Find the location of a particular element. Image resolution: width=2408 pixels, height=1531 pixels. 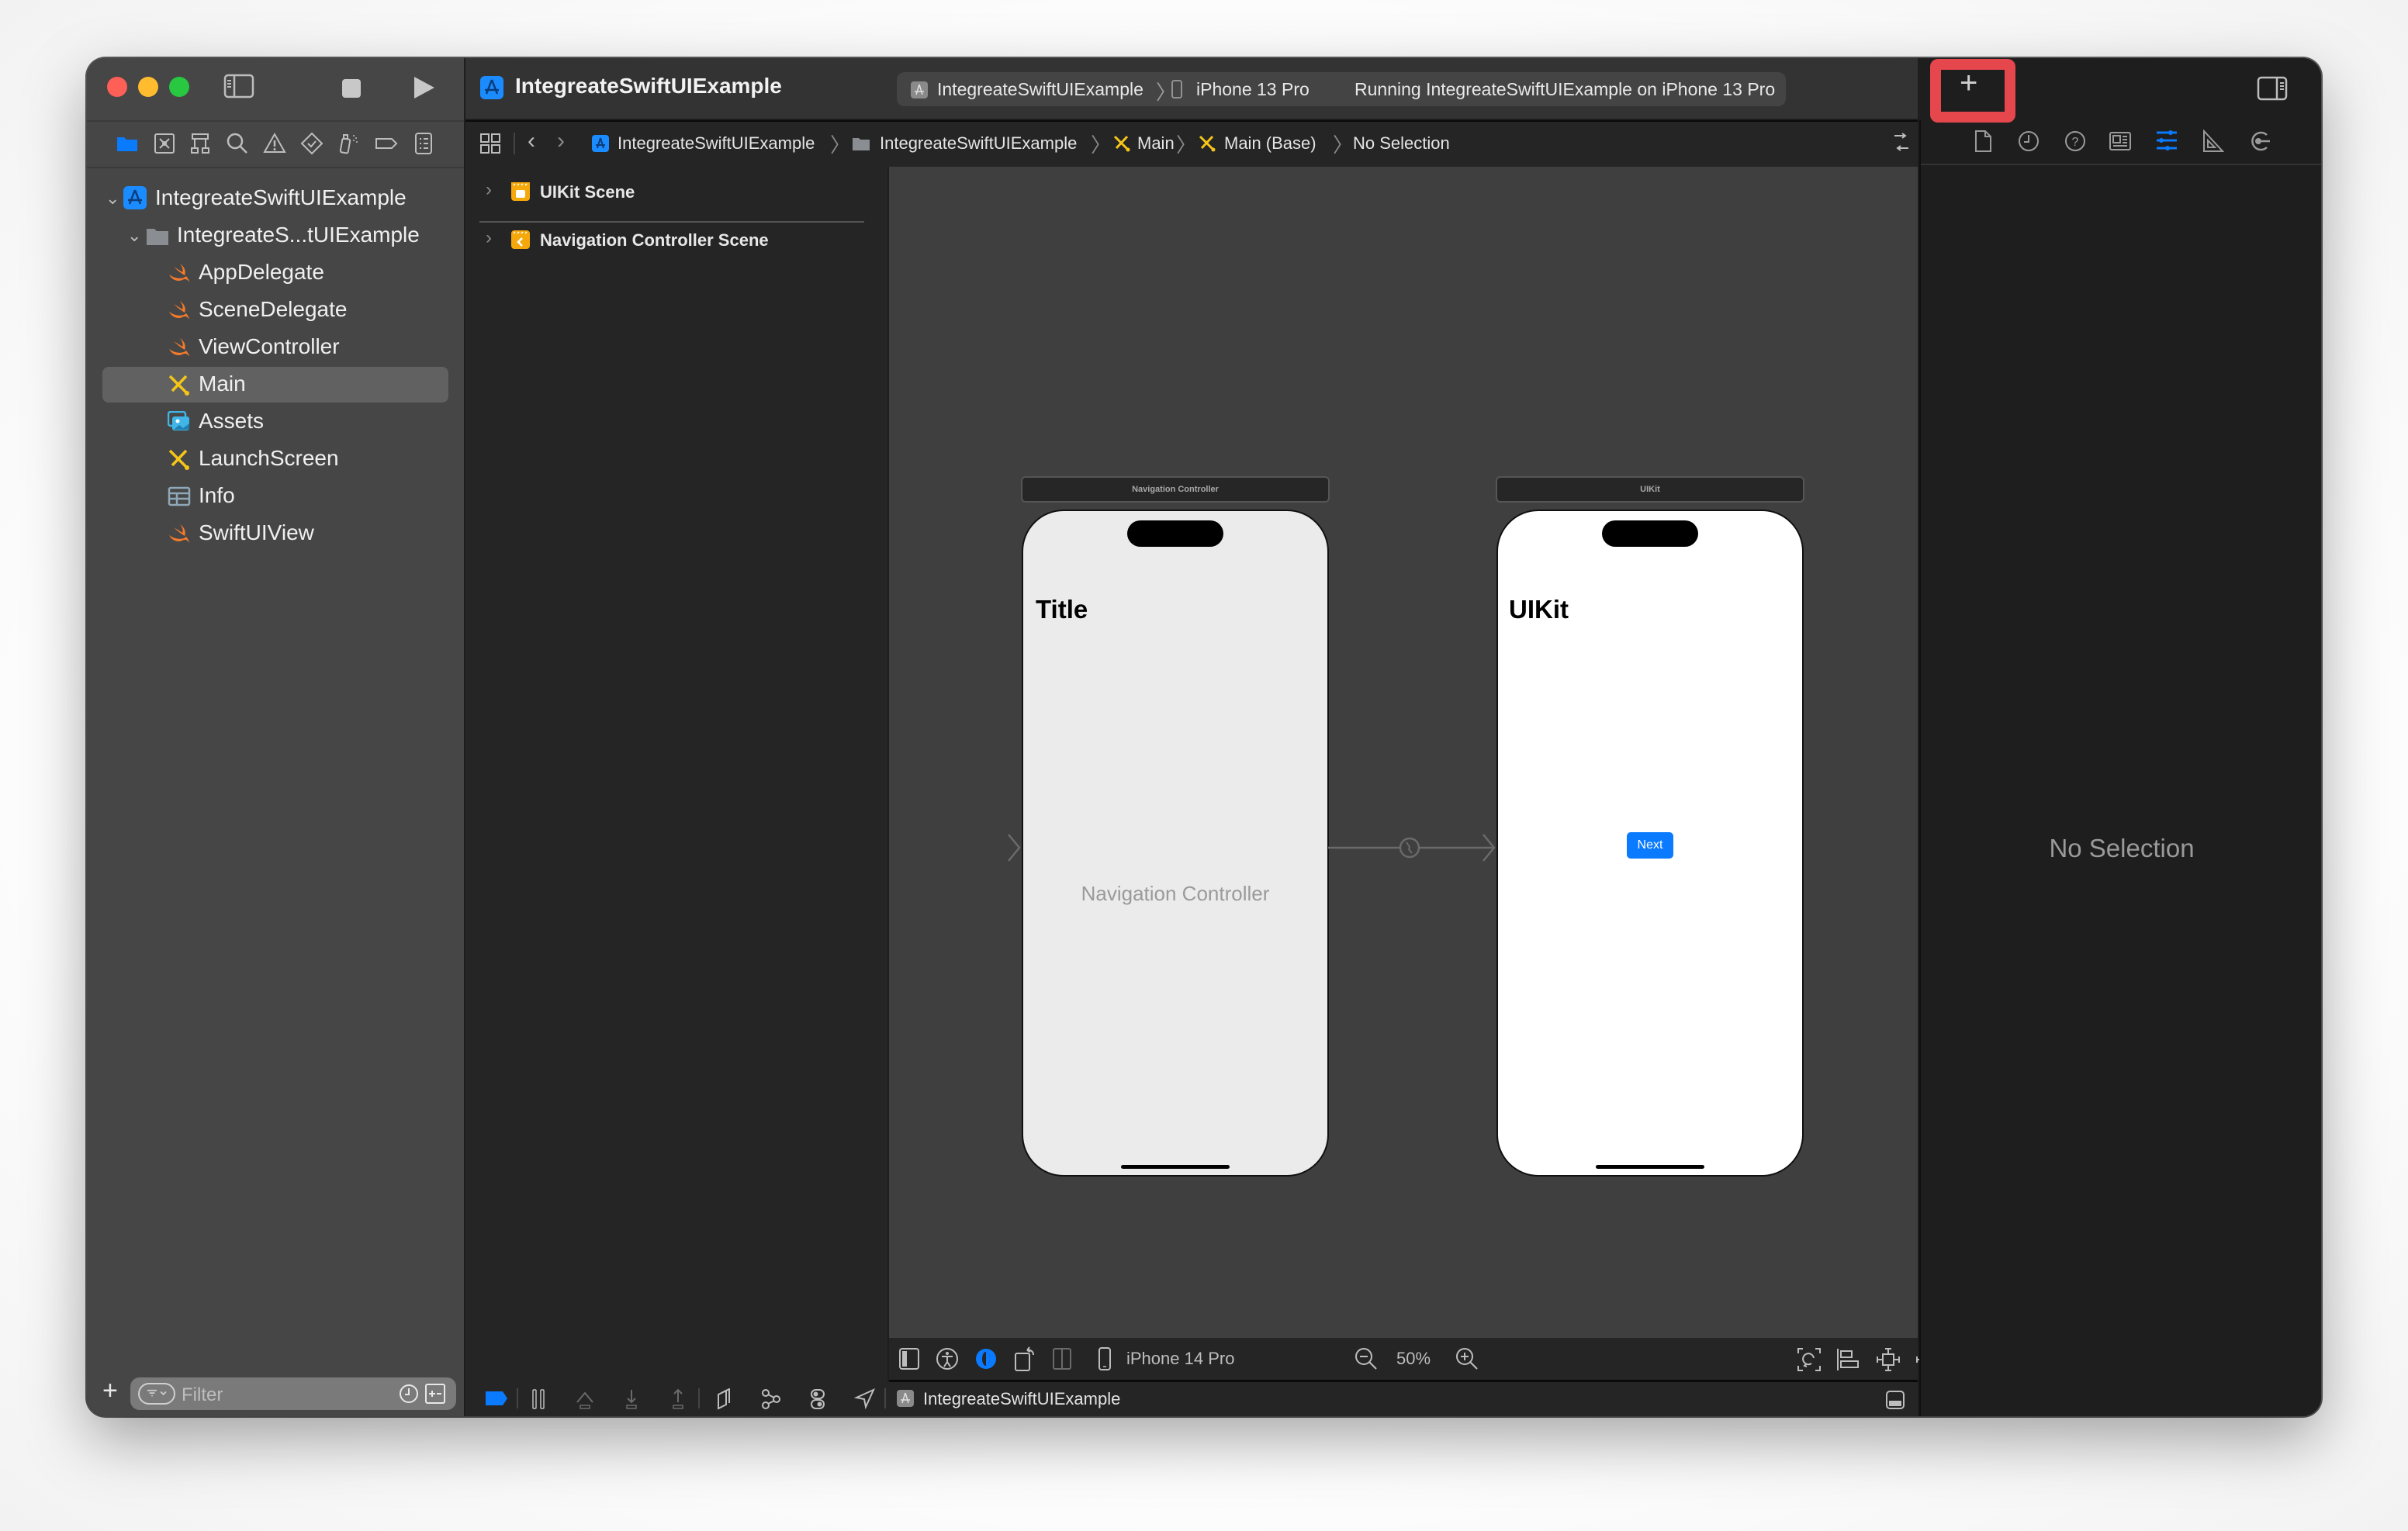

align-icon is located at coordinates (1848, 1359).